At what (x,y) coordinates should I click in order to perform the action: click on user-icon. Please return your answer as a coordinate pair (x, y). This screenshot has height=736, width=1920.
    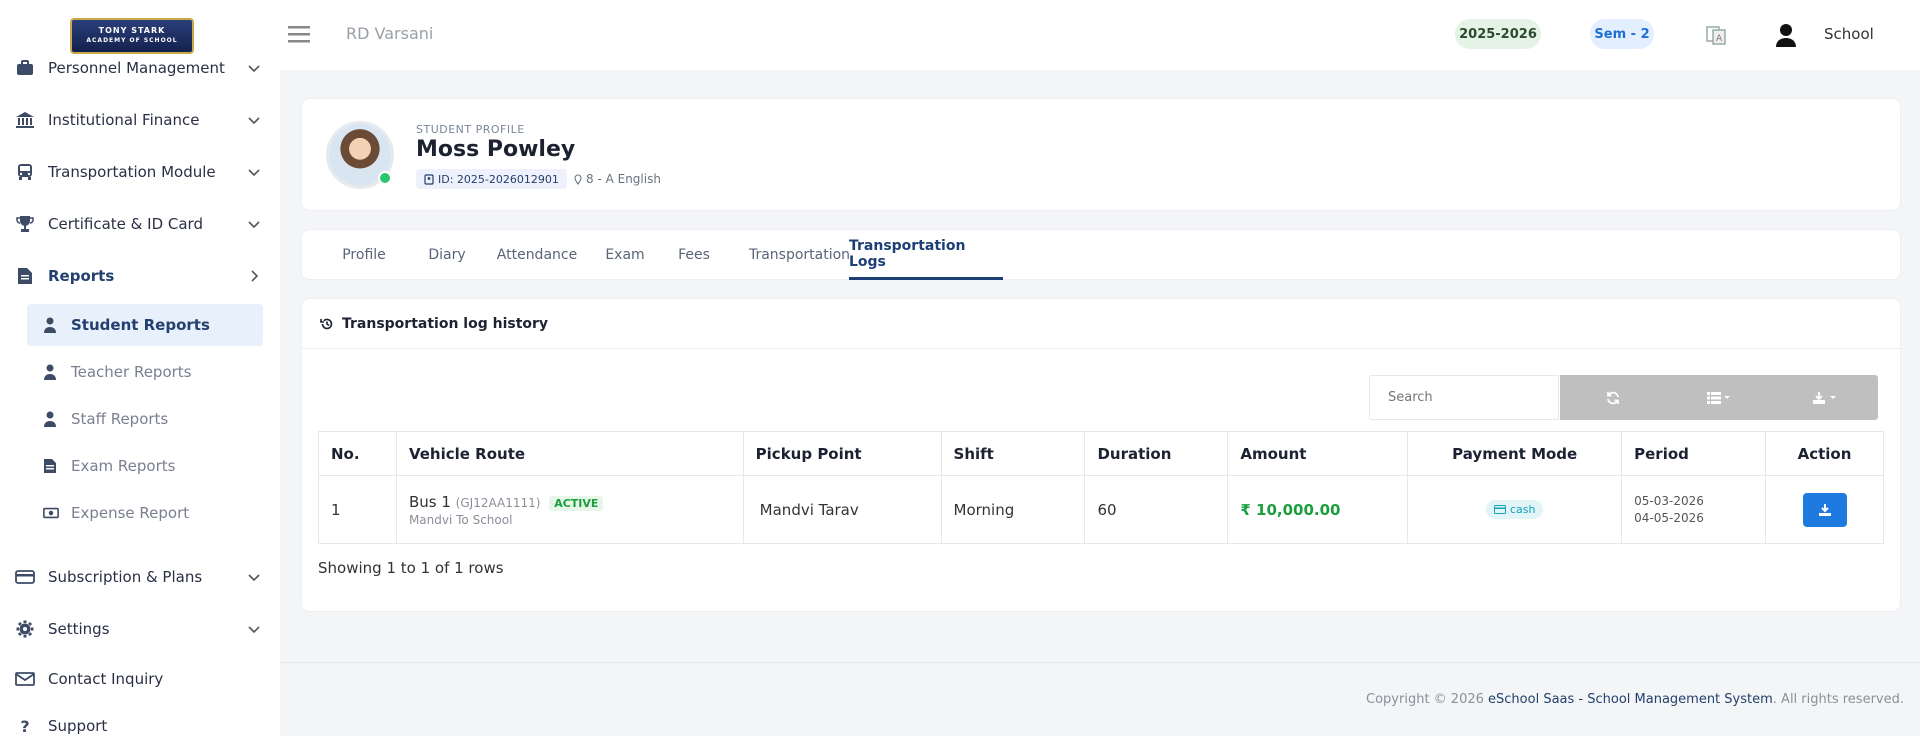
    Looking at the image, I should click on (51, 372).